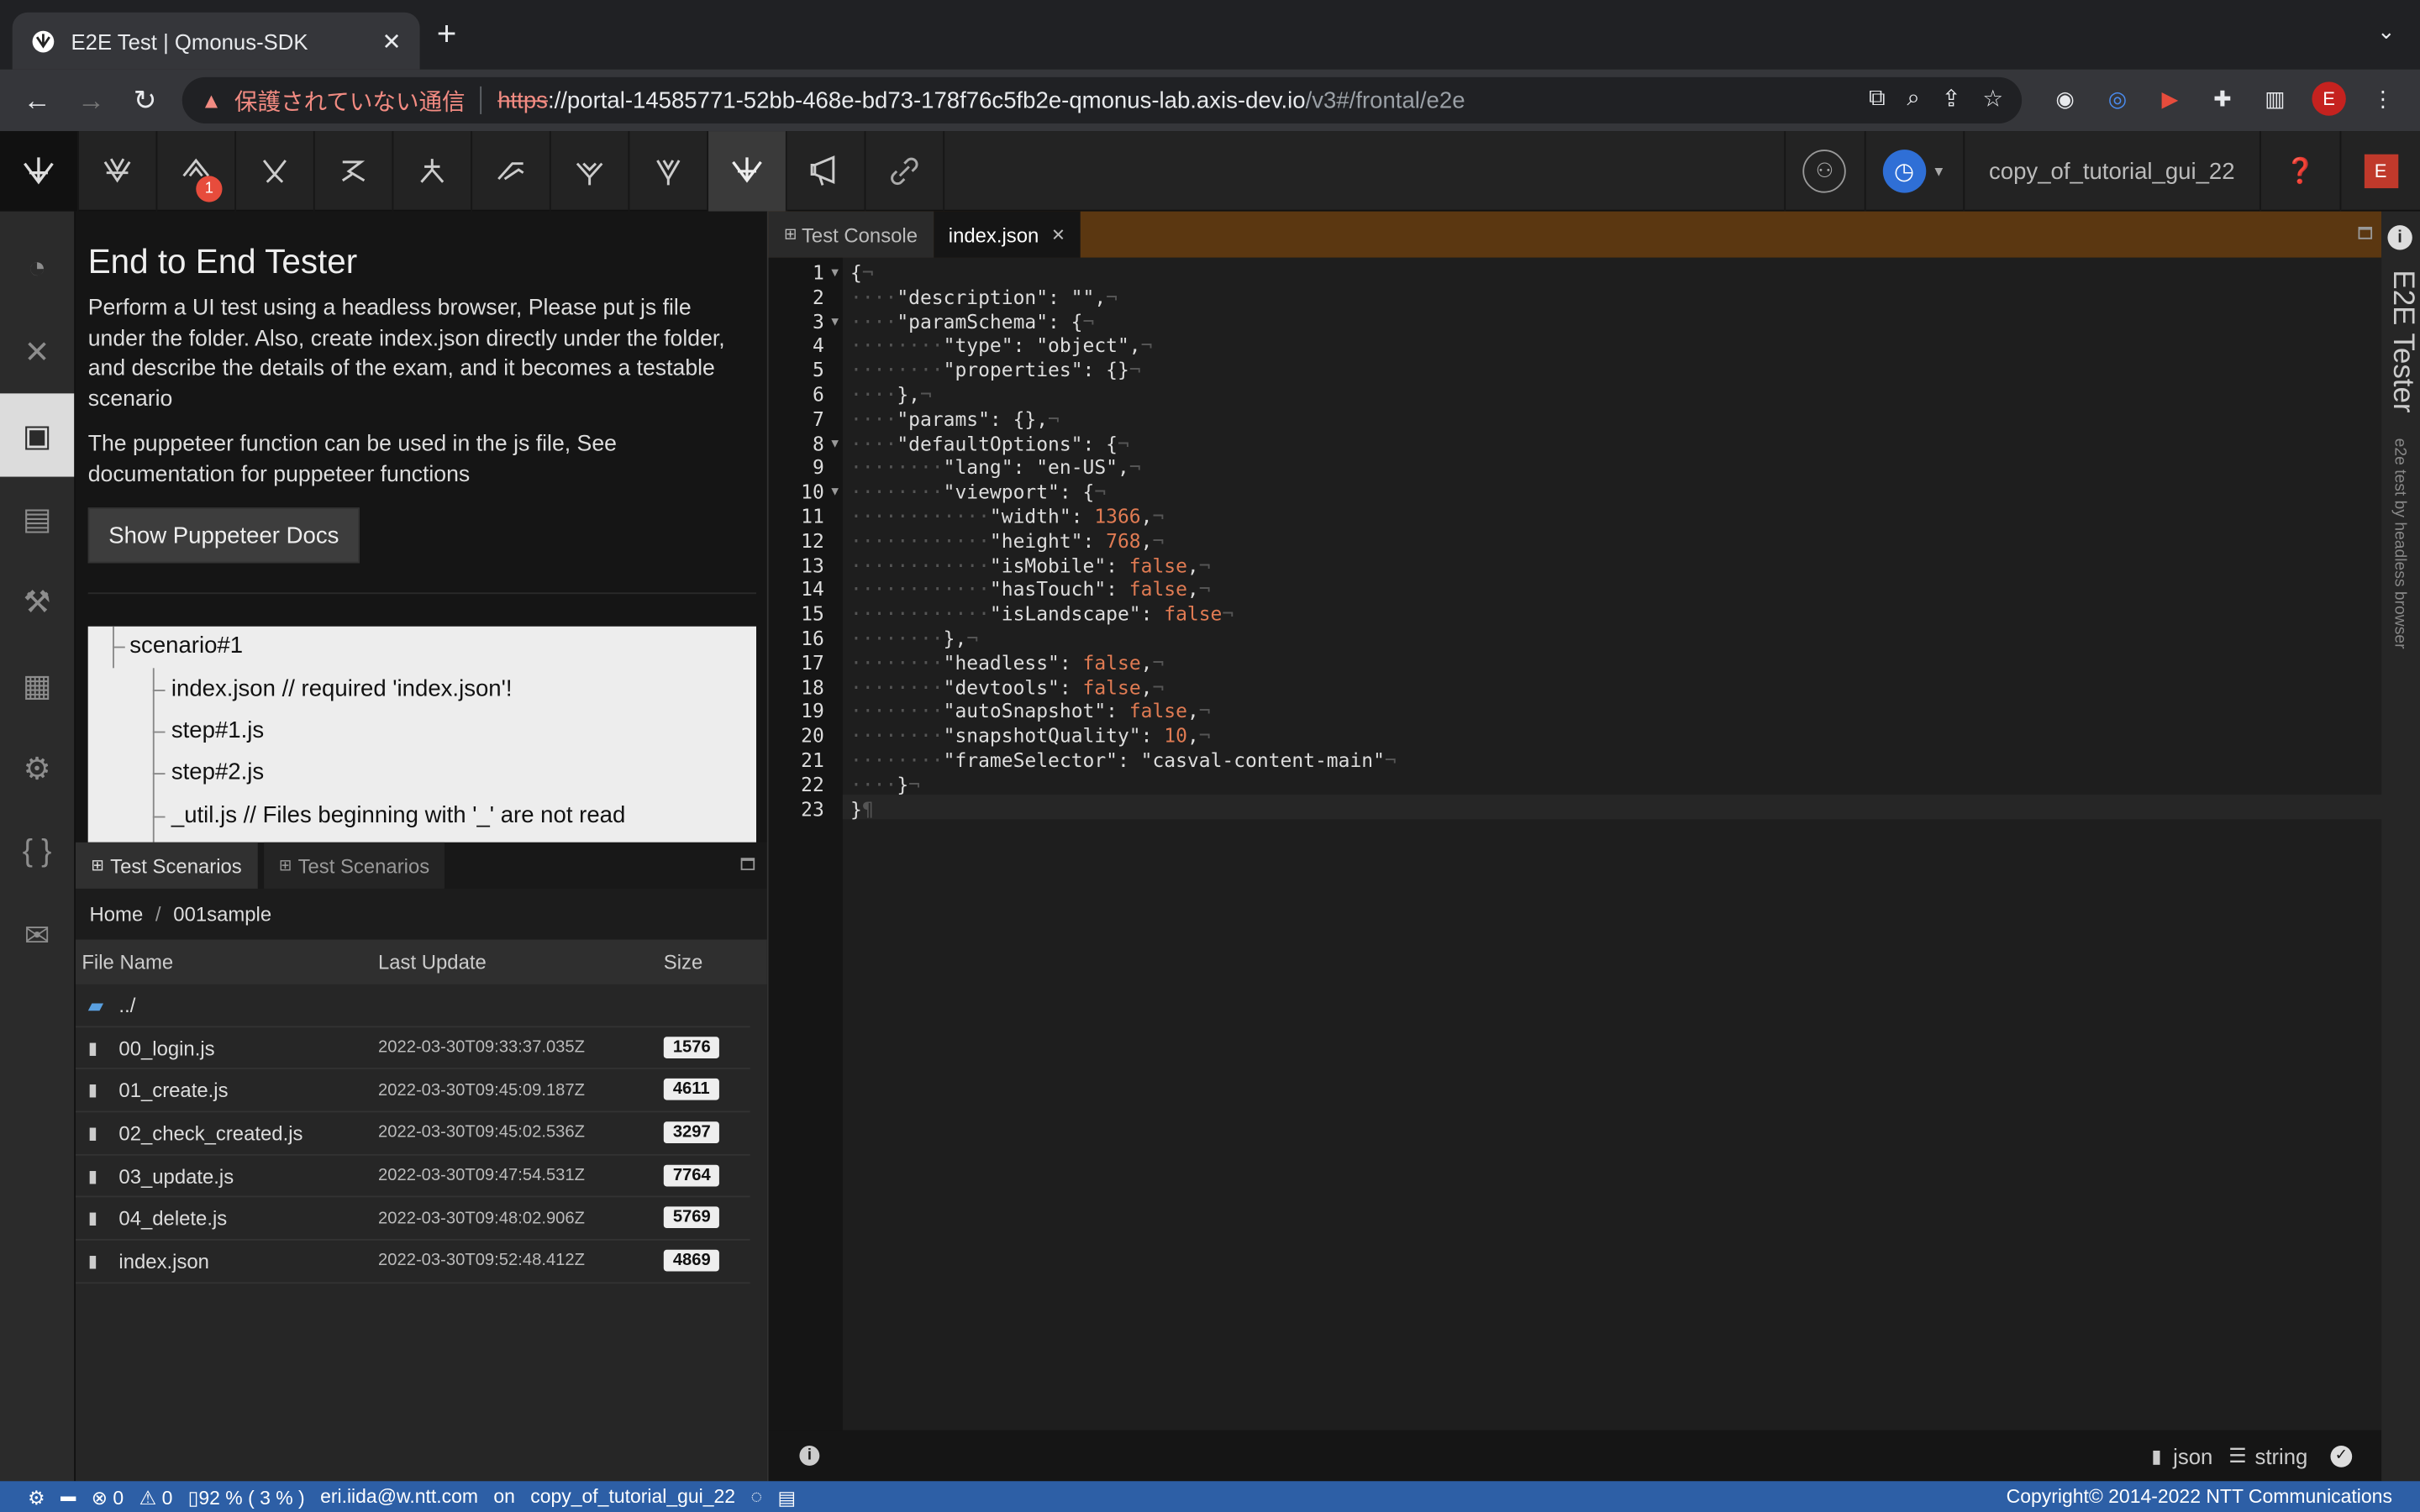  Describe the element at coordinates (37, 851) in the screenshot. I see `braces-icon: { }` at that location.